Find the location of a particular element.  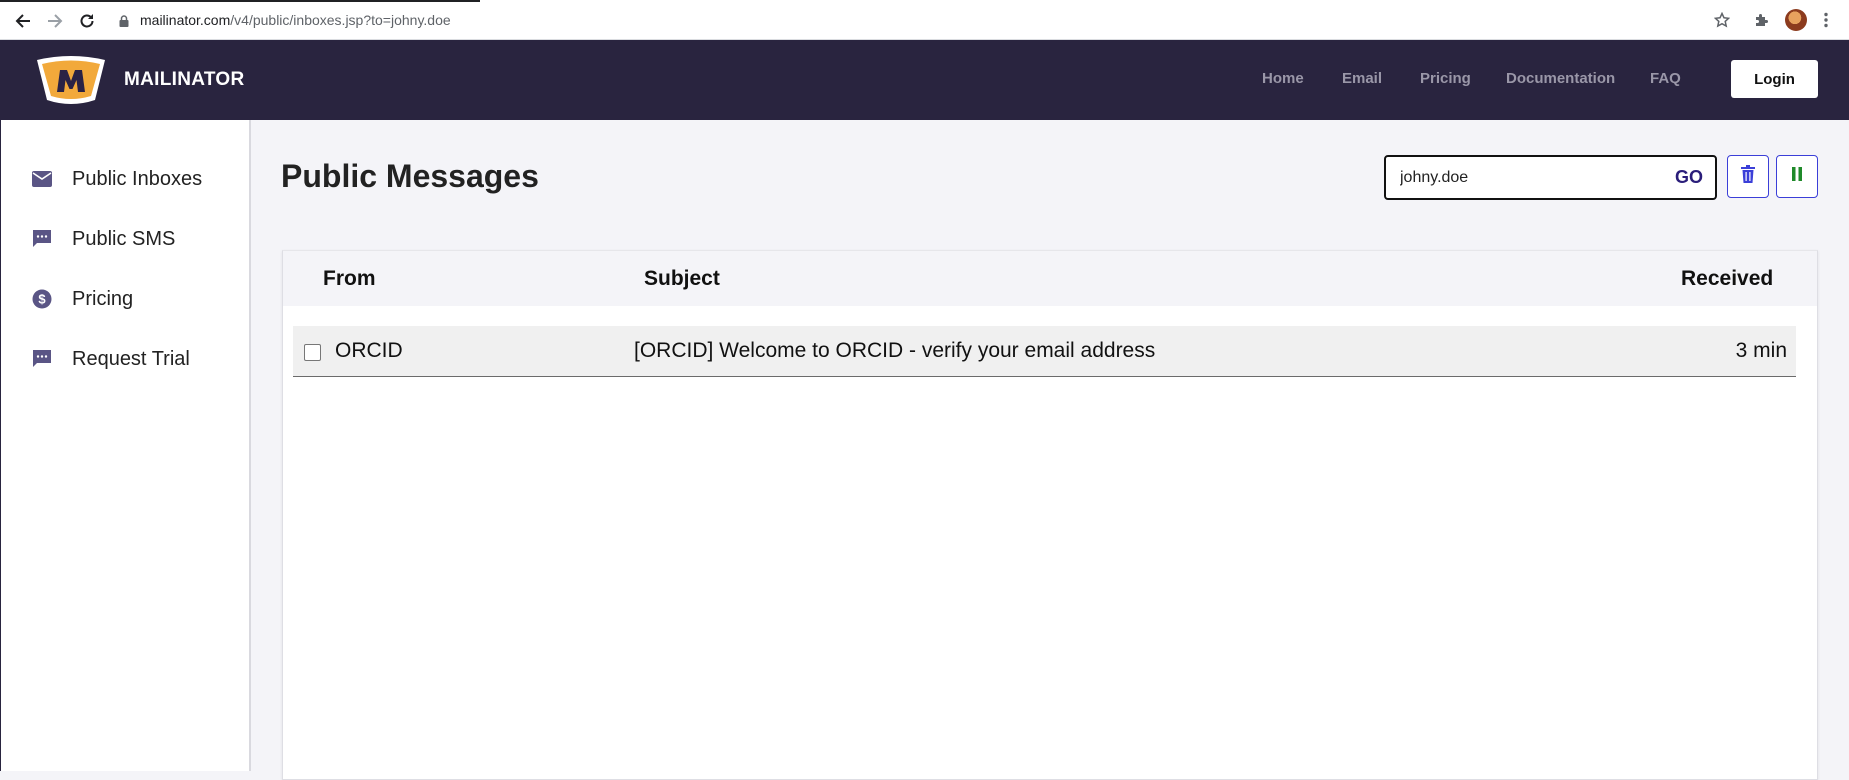

forward-arrow-icon is located at coordinates (55, 21).